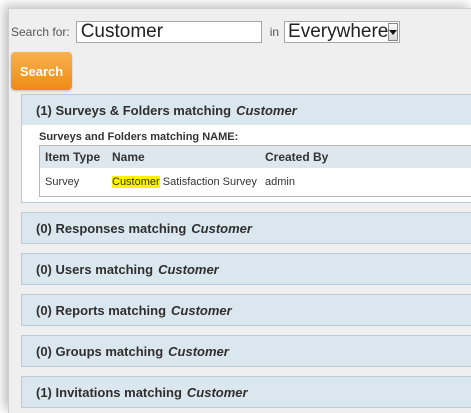  What do you see at coordinates (110, 351) in the screenshot?
I see `section-title: Groups matching` at bounding box center [110, 351].